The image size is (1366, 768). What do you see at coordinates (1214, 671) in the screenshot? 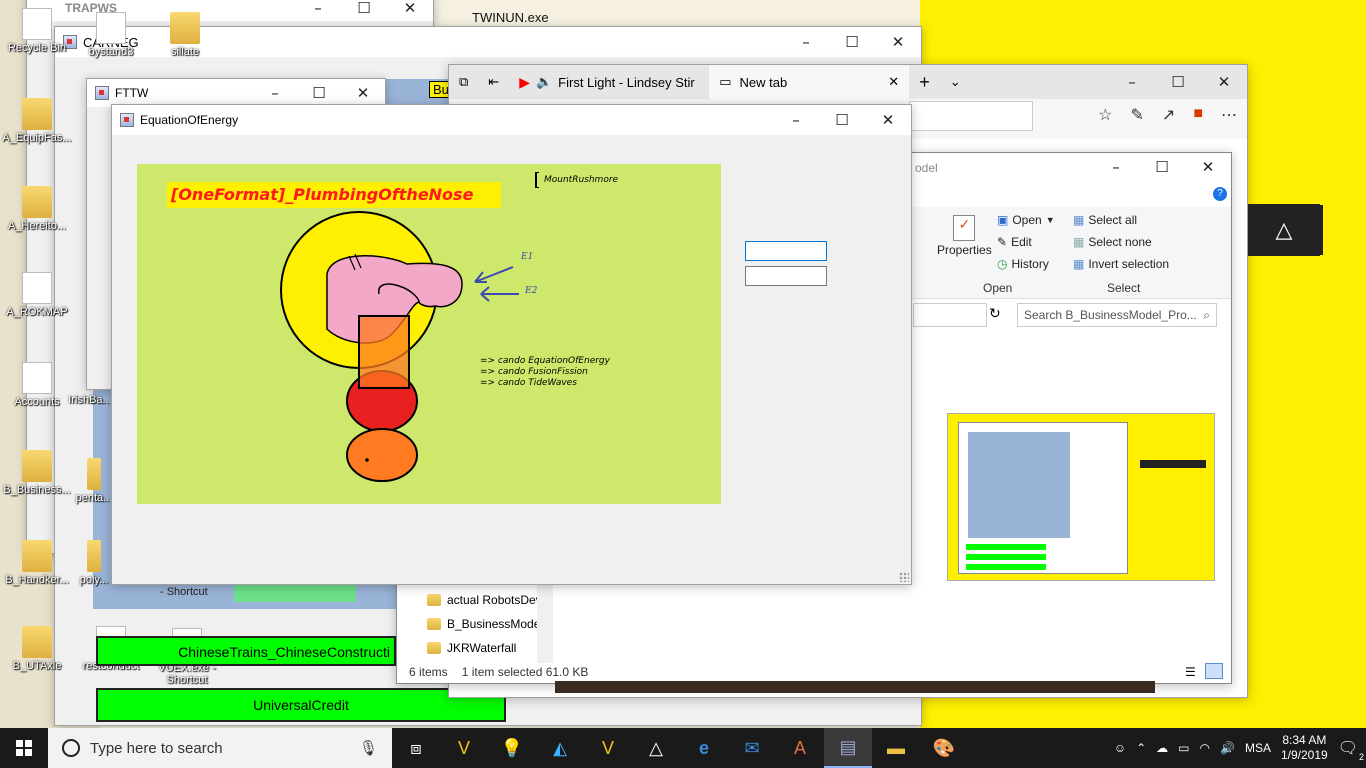
I see `large-icons-view-icon` at bounding box center [1214, 671].